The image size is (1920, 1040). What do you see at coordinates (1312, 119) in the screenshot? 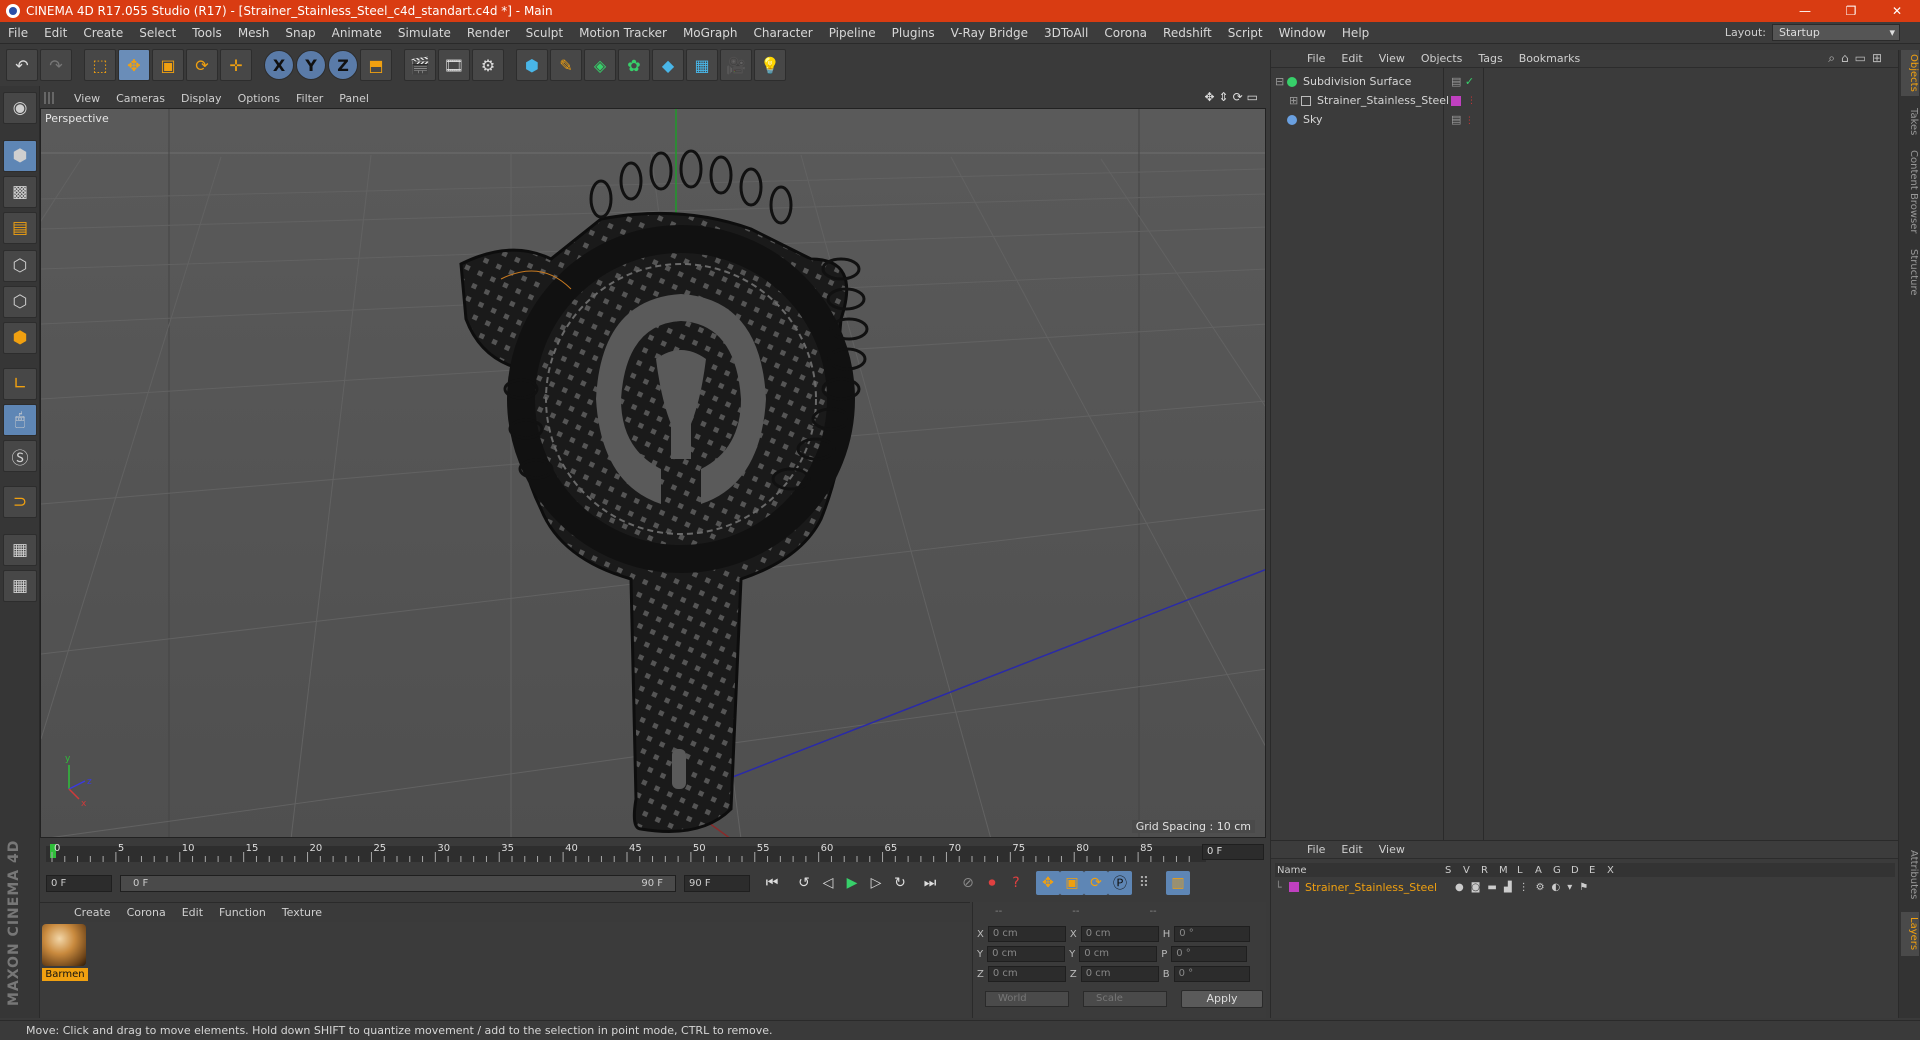
I see `object-name: Sky` at bounding box center [1312, 119].